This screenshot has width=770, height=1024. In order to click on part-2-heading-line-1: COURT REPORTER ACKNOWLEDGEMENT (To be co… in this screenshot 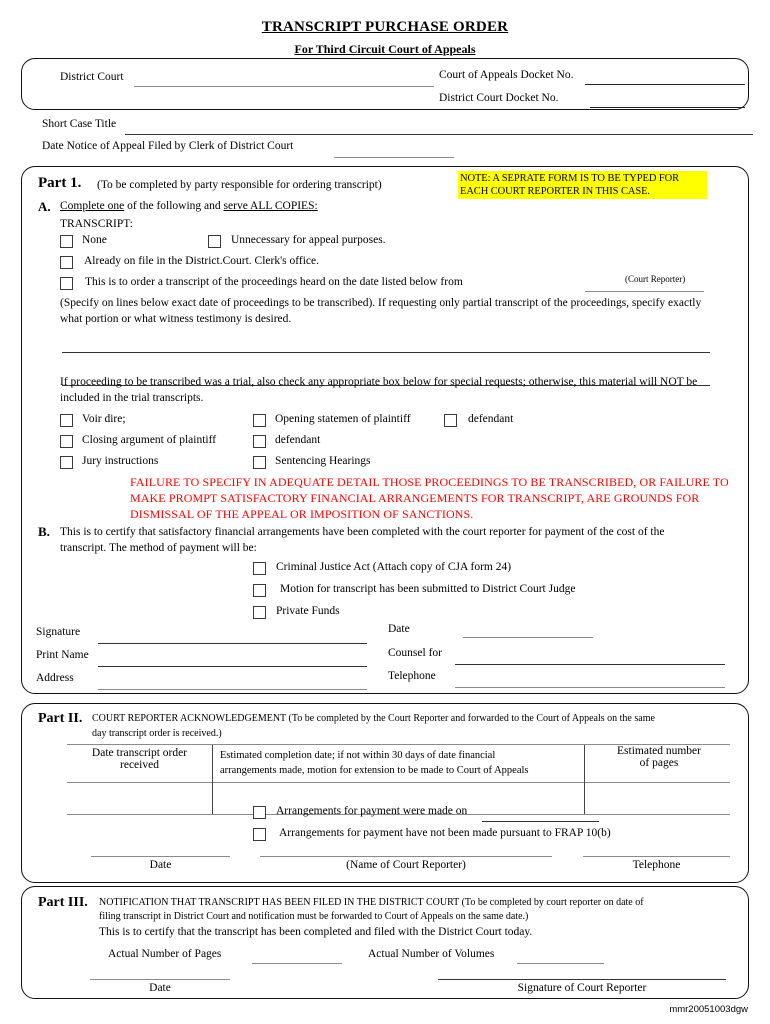, I will do `click(373, 718)`.